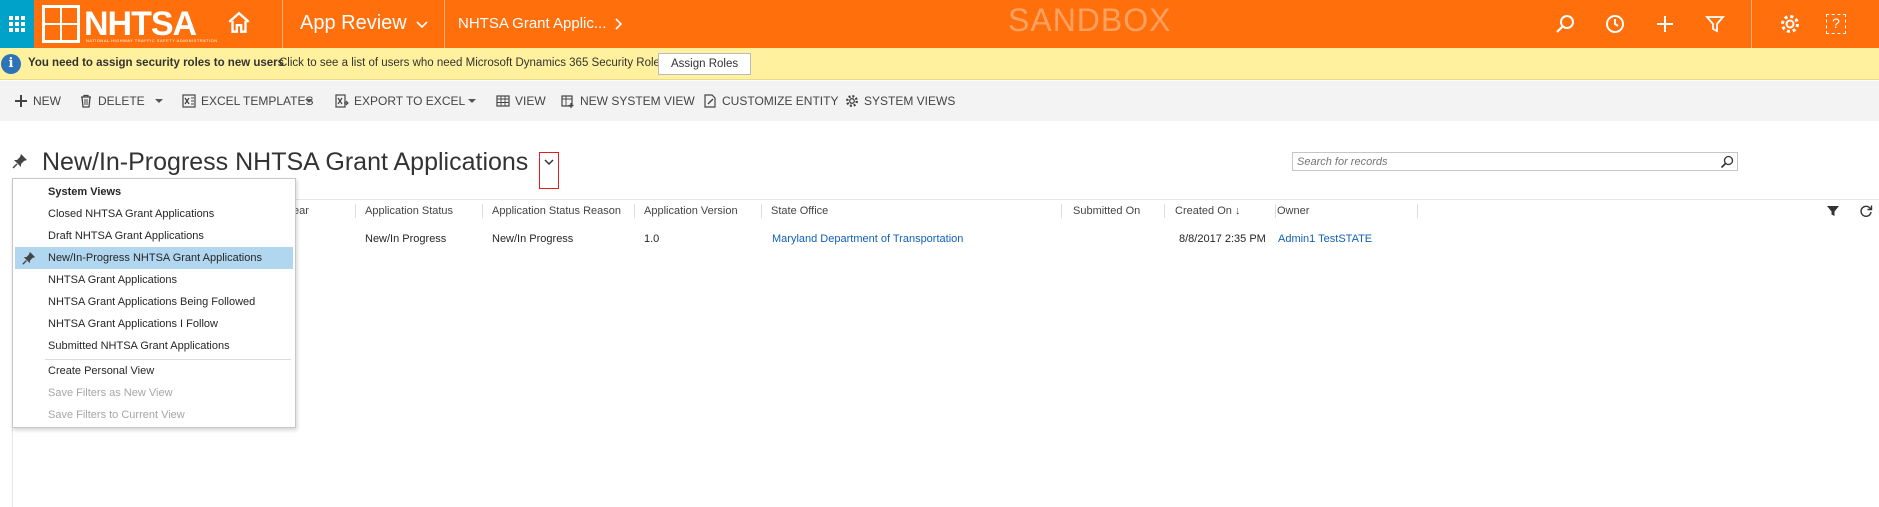 The image size is (1879, 507). Describe the element at coordinates (1503, 161) in the screenshot. I see `search-input` at that location.